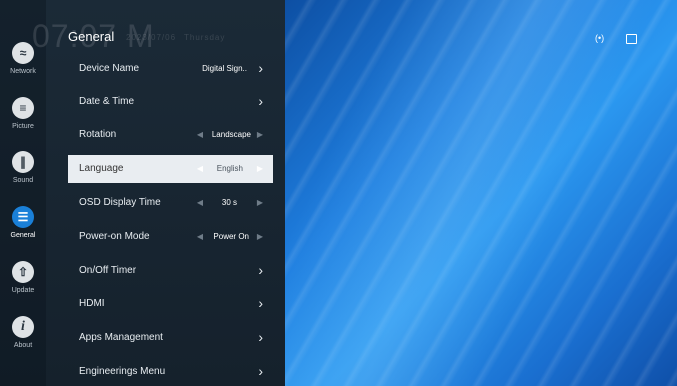  I want to click on wifi-icon: ≈, so click(23, 53).